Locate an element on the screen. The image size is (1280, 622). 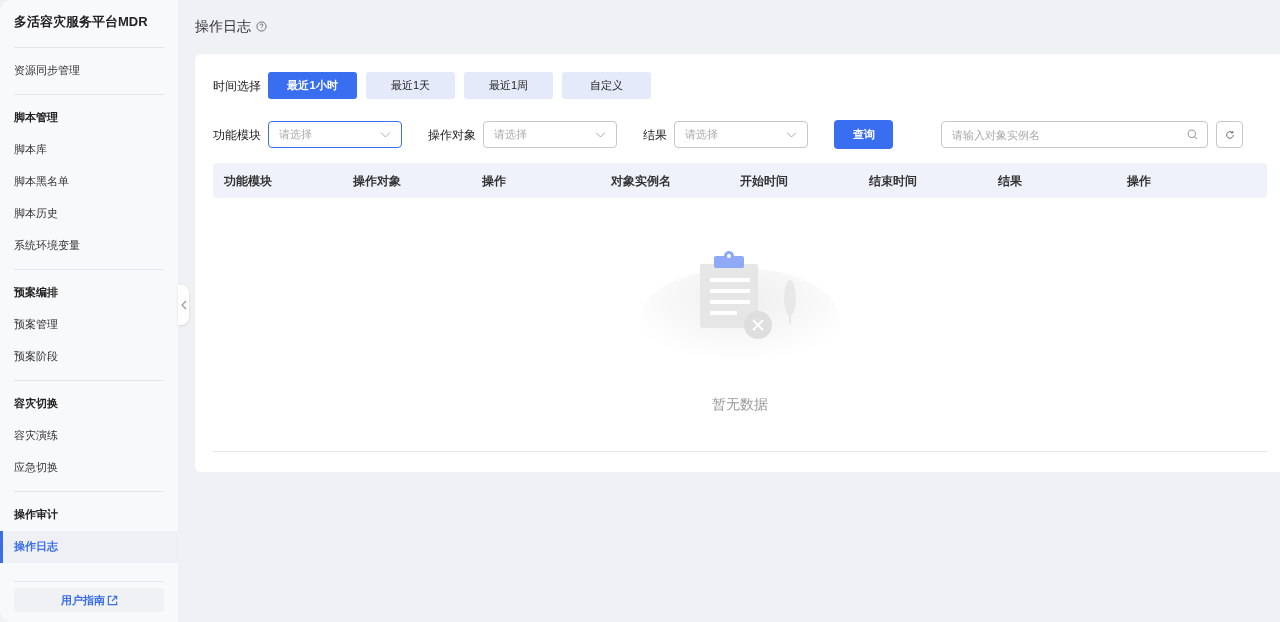
help-icon is located at coordinates (261, 26).